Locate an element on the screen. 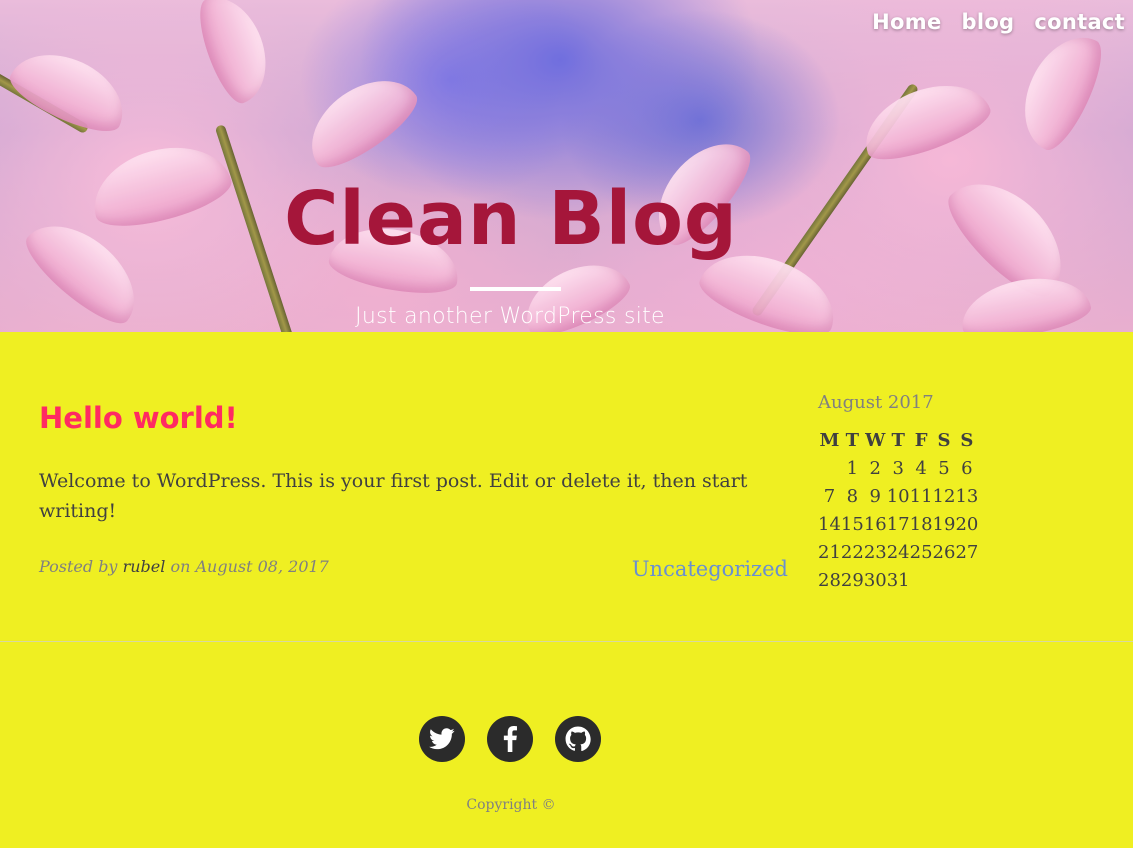  calendar-day: 11 is located at coordinates (921, 496).